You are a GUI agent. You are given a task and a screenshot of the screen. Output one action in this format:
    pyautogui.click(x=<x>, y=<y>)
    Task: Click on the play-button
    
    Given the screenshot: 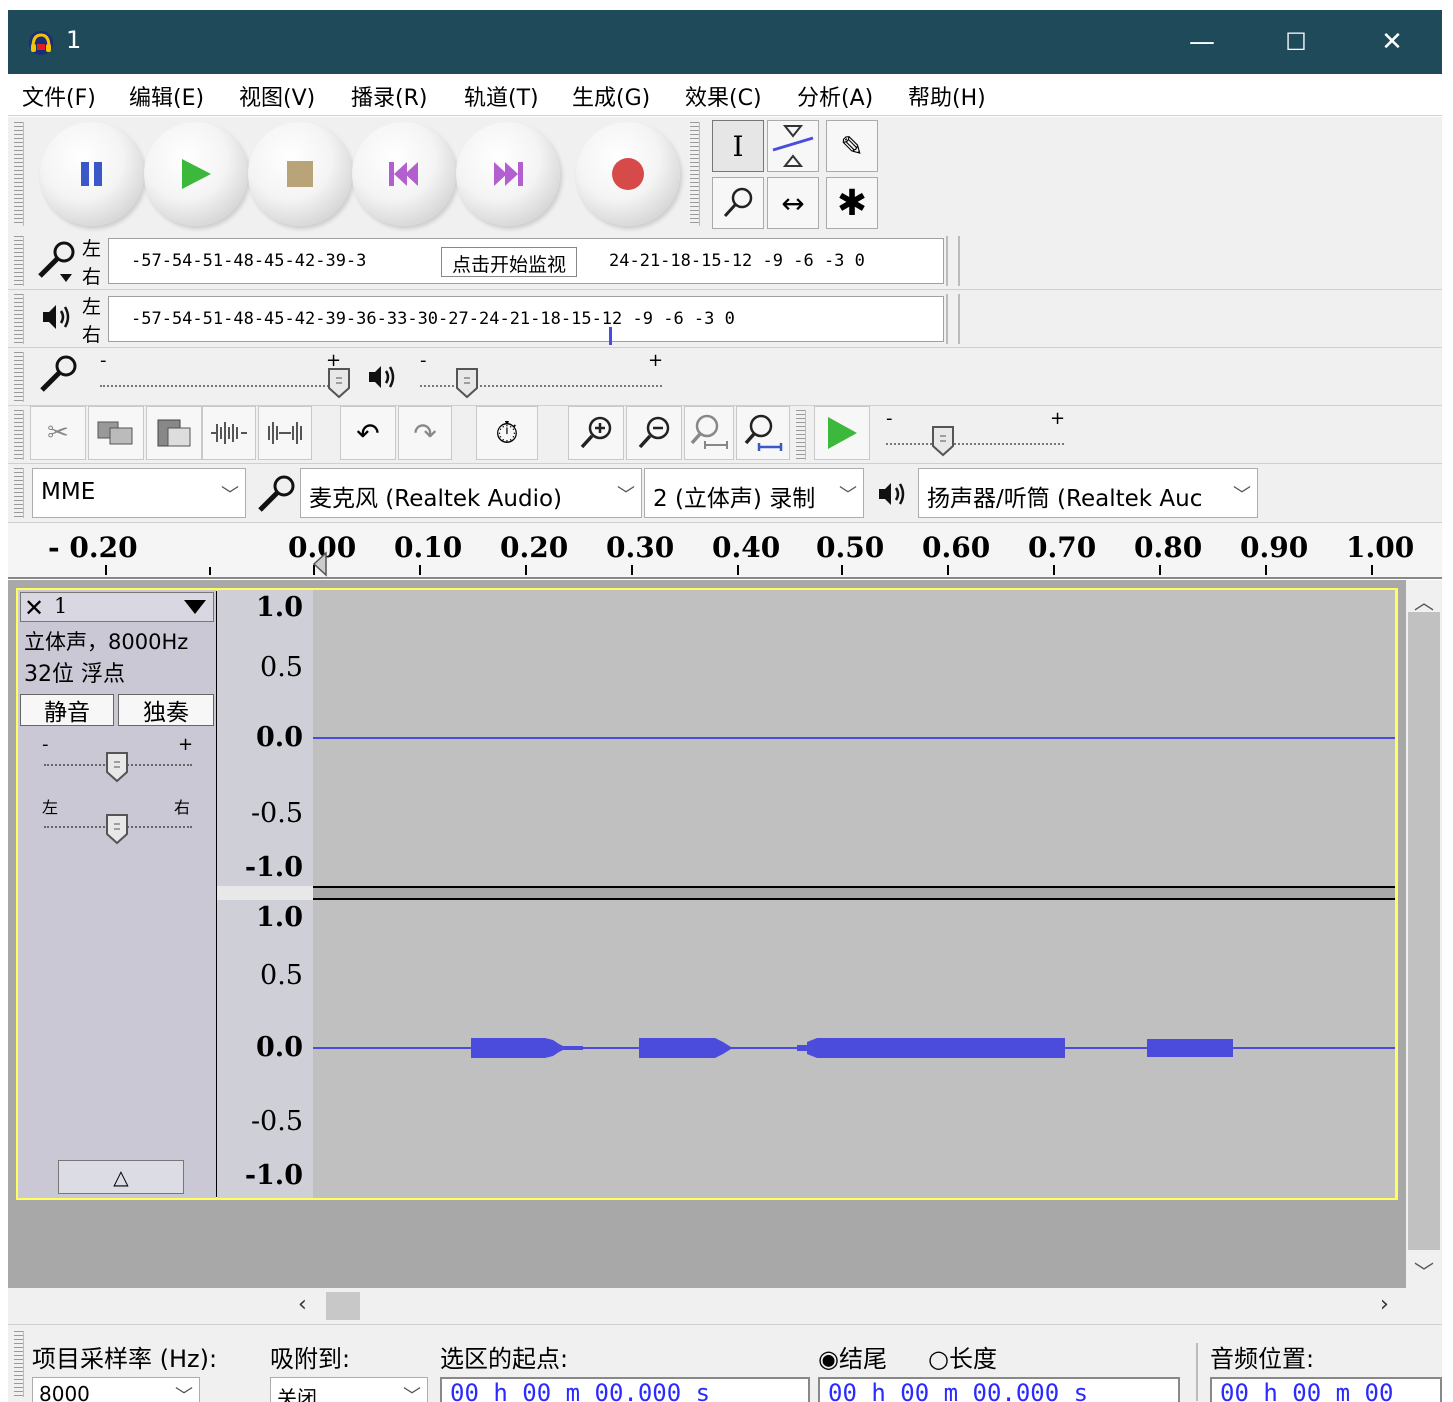 What is the action you would take?
    pyautogui.click(x=196, y=174)
    